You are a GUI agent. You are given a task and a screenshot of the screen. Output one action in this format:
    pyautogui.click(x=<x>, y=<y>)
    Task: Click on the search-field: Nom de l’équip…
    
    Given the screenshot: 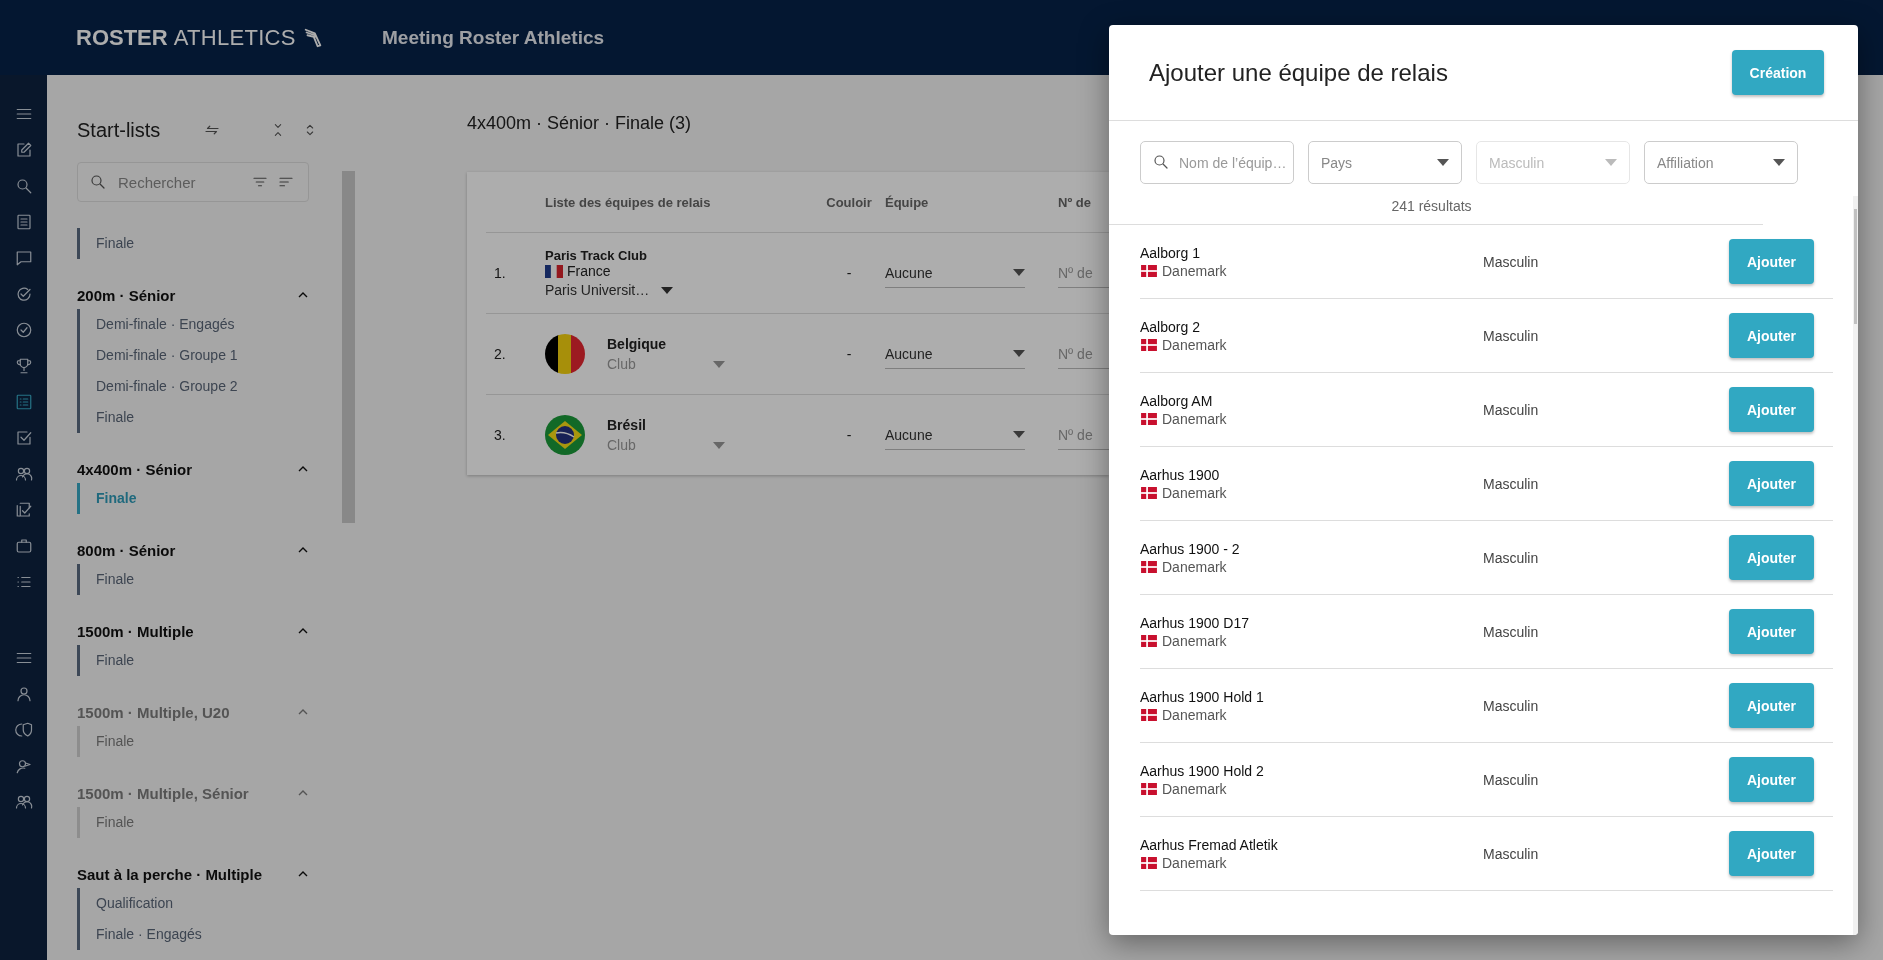 What is the action you would take?
    pyautogui.click(x=1217, y=162)
    